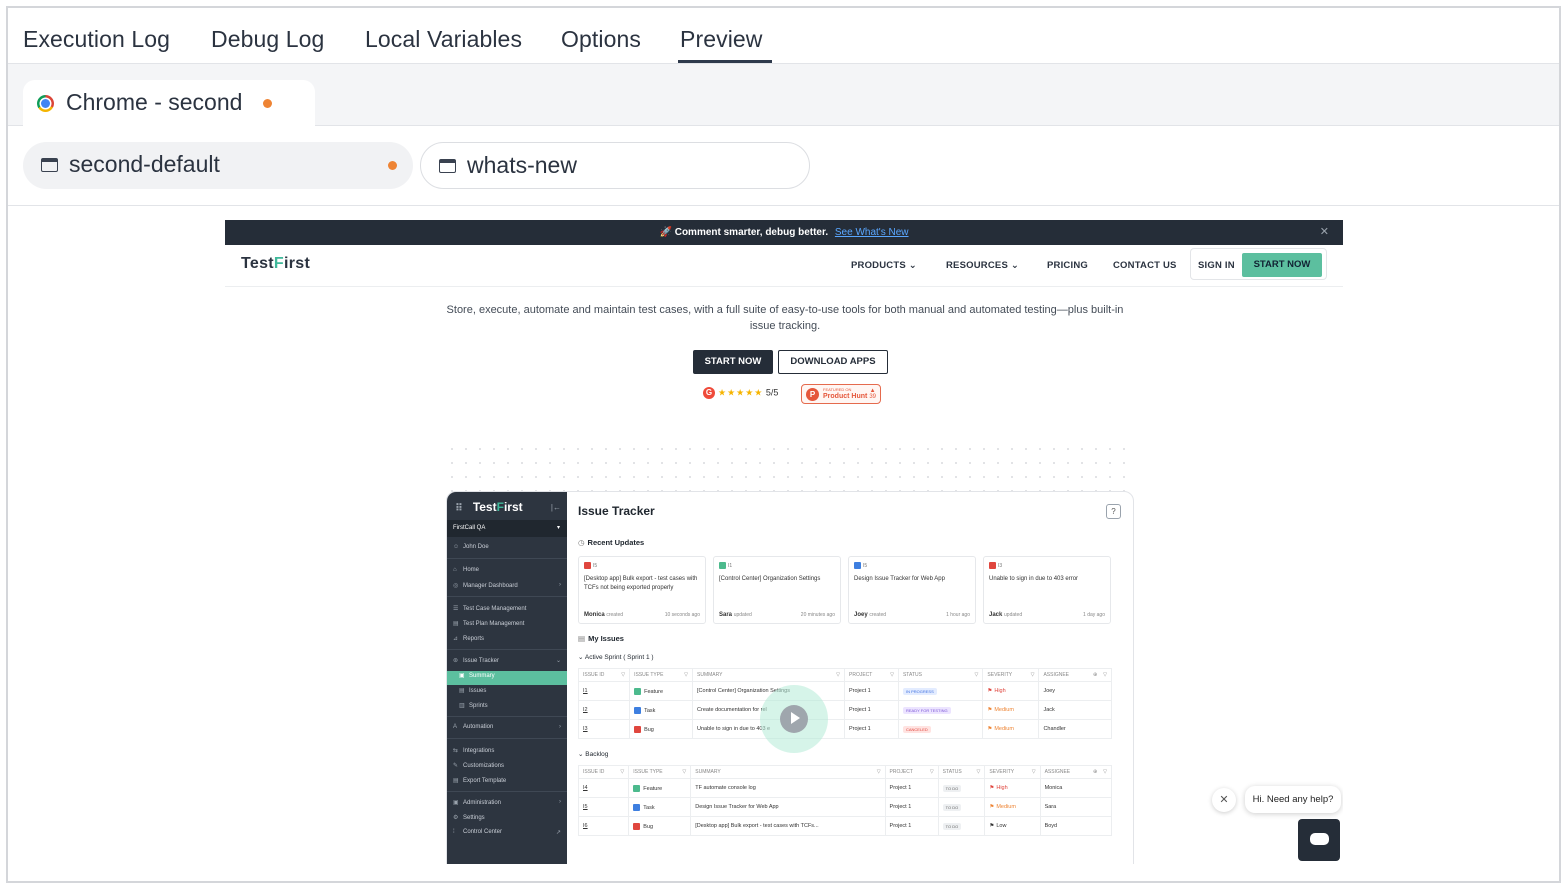 Image resolution: width=1568 pixels, height=888 pixels. I want to click on sidebar-item-issue-tracker: ⊛ Issue Tracker, so click(476, 660).